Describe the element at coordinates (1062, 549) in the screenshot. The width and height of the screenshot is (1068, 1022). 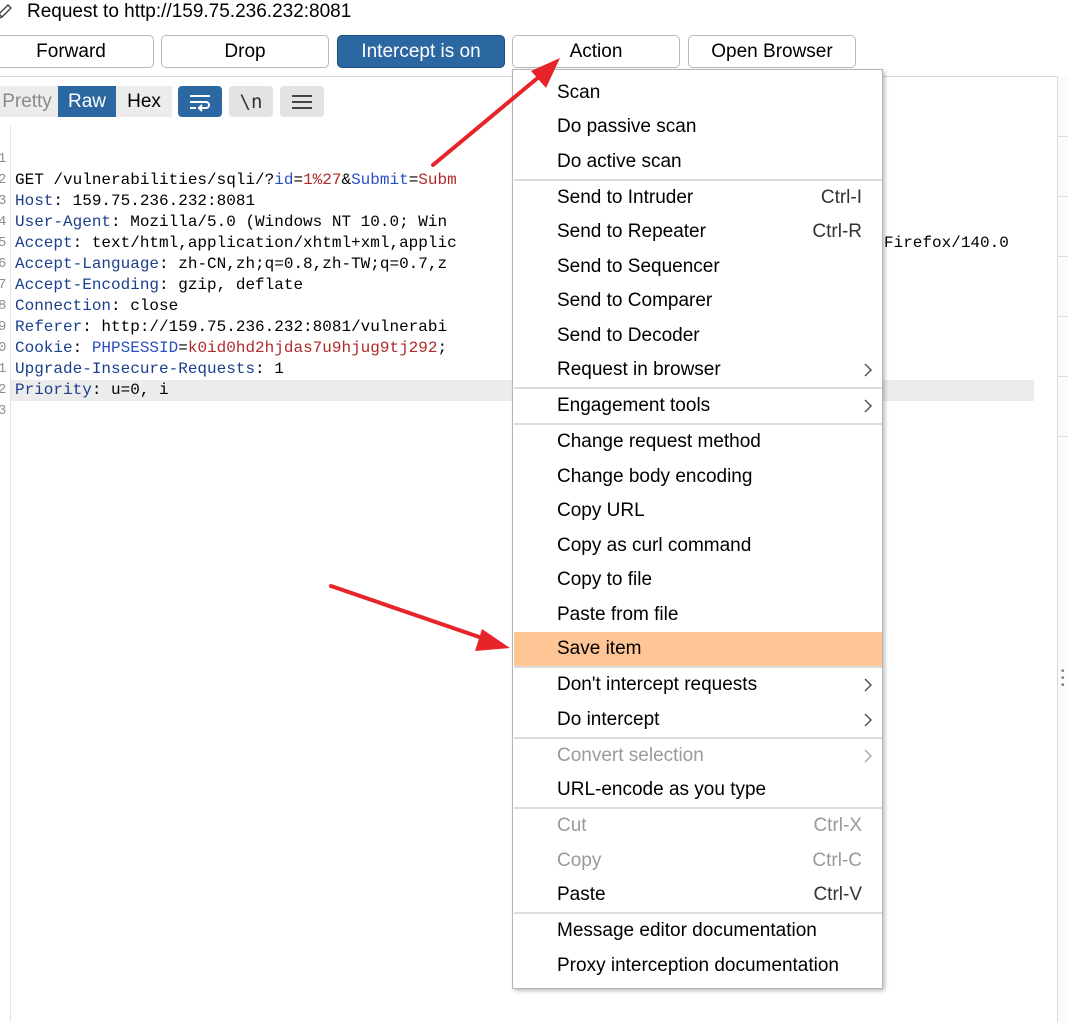
I see `inspector-side-panel: • • •` at that location.